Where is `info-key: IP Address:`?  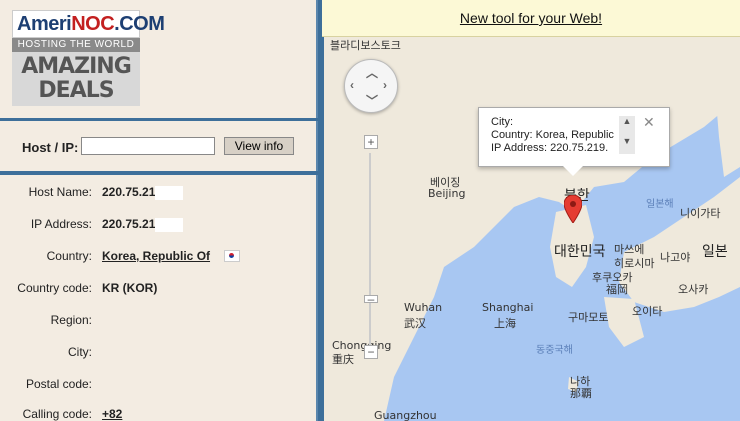
info-key: IP Address: is located at coordinates (61, 224).